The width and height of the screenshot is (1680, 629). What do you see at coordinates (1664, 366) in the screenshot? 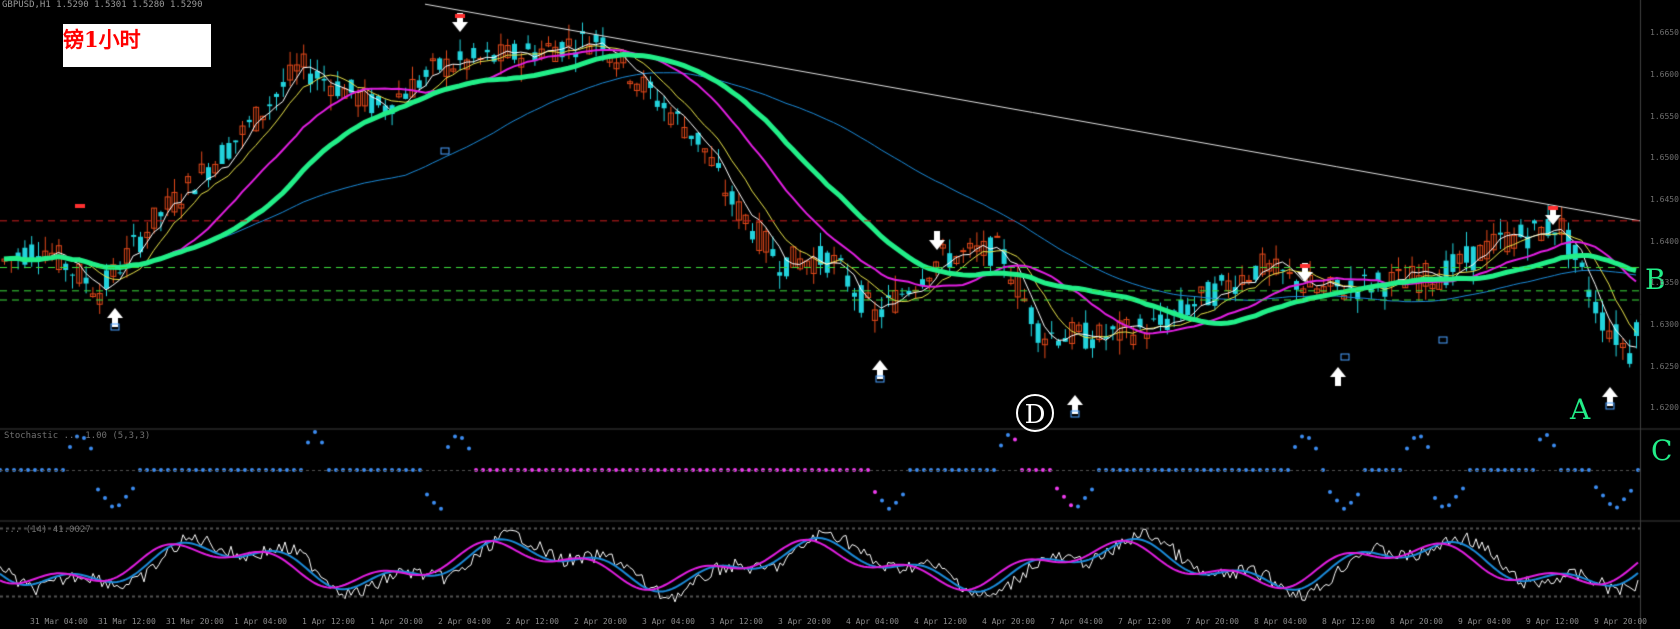
I see `price-tick-label: 1.6250` at bounding box center [1664, 366].